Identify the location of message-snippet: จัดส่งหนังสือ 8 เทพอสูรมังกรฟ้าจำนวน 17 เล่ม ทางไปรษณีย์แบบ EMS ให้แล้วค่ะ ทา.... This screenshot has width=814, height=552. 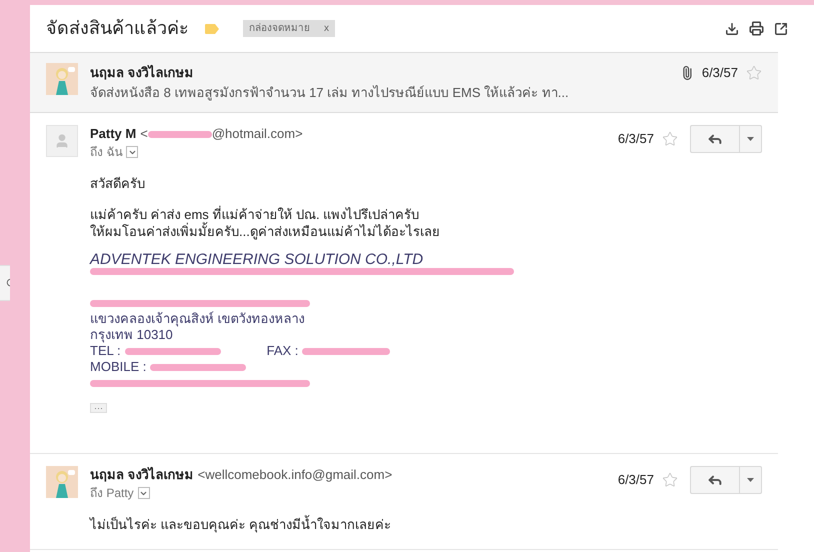
(330, 93).